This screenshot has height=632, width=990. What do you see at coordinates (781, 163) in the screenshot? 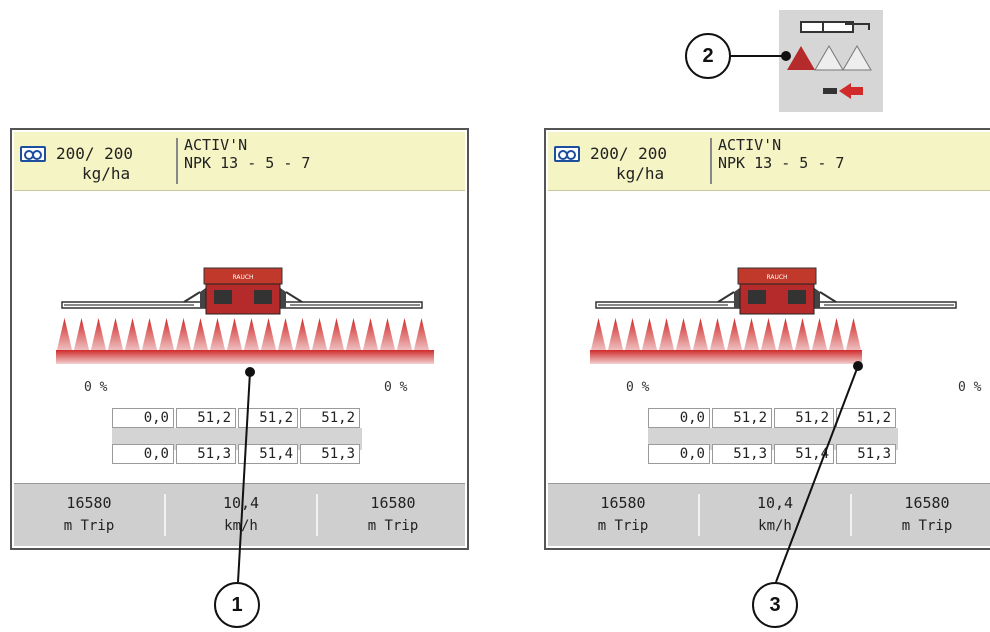
I see `fertilizer-type: NPK 13 - 5 - 7` at bounding box center [781, 163].